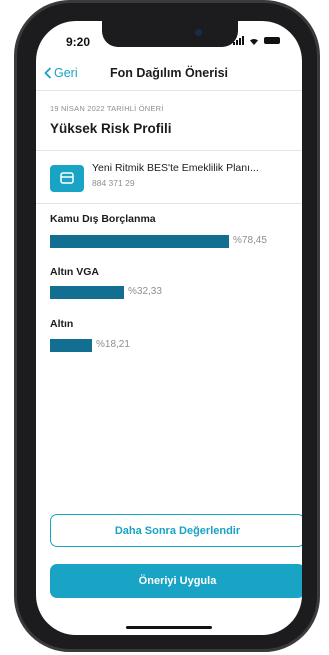  I want to click on fund-name: Kamu Dış Borçlanma, so click(103, 219).